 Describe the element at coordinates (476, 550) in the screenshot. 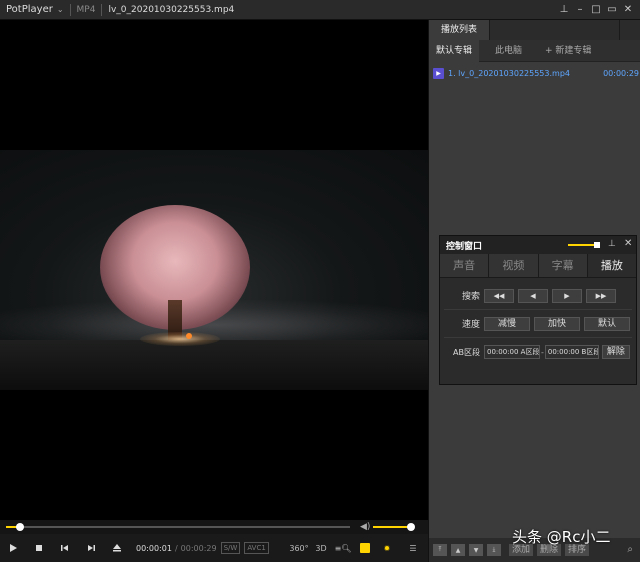

I see `move-down-icon: ▼` at that location.